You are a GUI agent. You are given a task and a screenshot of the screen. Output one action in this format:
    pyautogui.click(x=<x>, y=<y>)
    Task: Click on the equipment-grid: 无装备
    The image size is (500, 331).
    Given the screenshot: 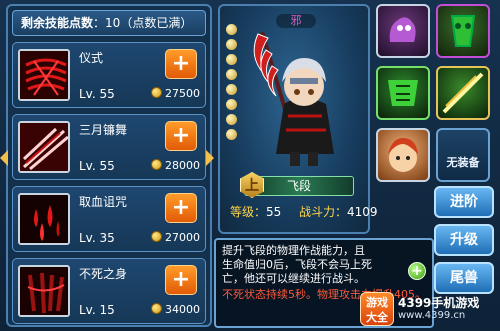 What is the action you would take?
    pyautogui.click(x=436, y=94)
    